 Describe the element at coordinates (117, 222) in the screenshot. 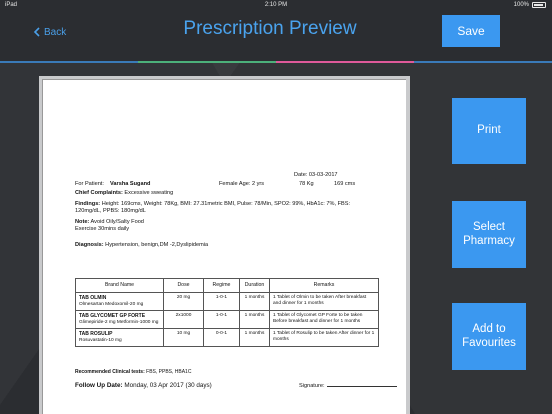

I see `note-value: Avoid Oily/Salty Food` at that location.